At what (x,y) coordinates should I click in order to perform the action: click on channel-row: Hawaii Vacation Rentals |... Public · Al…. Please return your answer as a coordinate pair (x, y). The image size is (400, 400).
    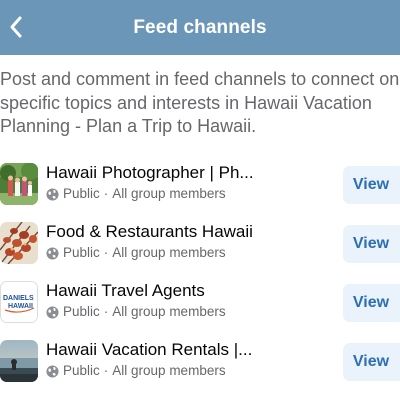
    Looking at the image, I should click on (200, 364).